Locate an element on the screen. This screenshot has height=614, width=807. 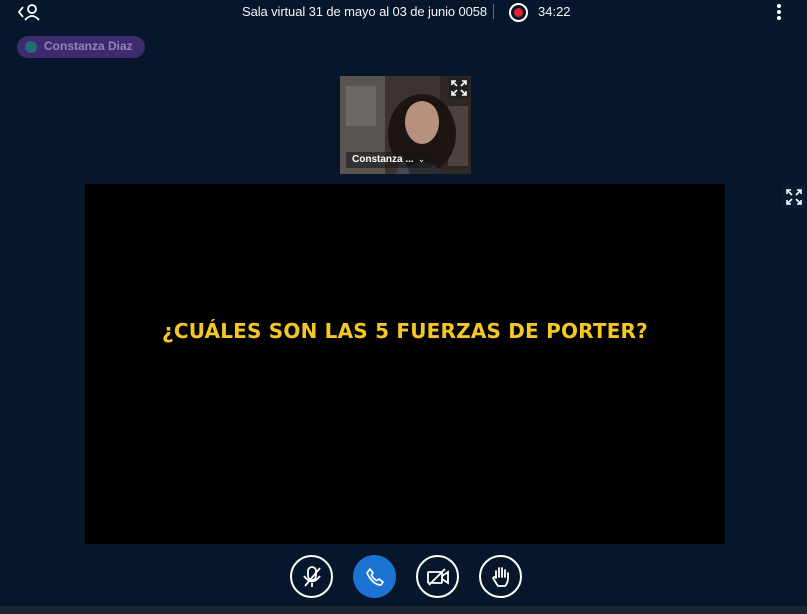
options-menu-button is located at coordinates (779, 13).